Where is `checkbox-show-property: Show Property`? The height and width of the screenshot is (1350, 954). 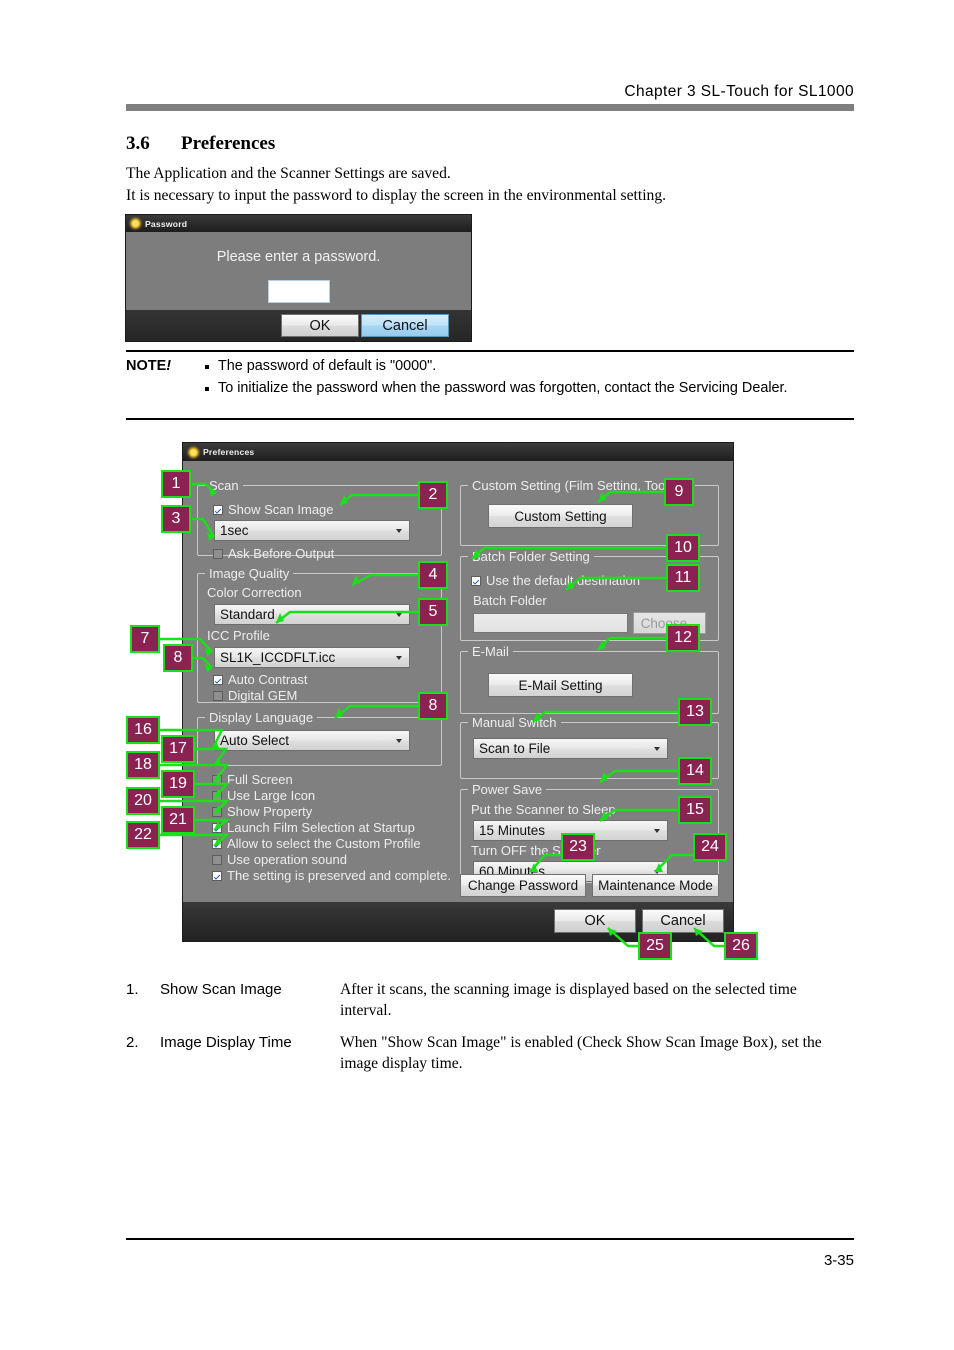
checkbox-show-property: Show Property is located at coordinates (262, 811).